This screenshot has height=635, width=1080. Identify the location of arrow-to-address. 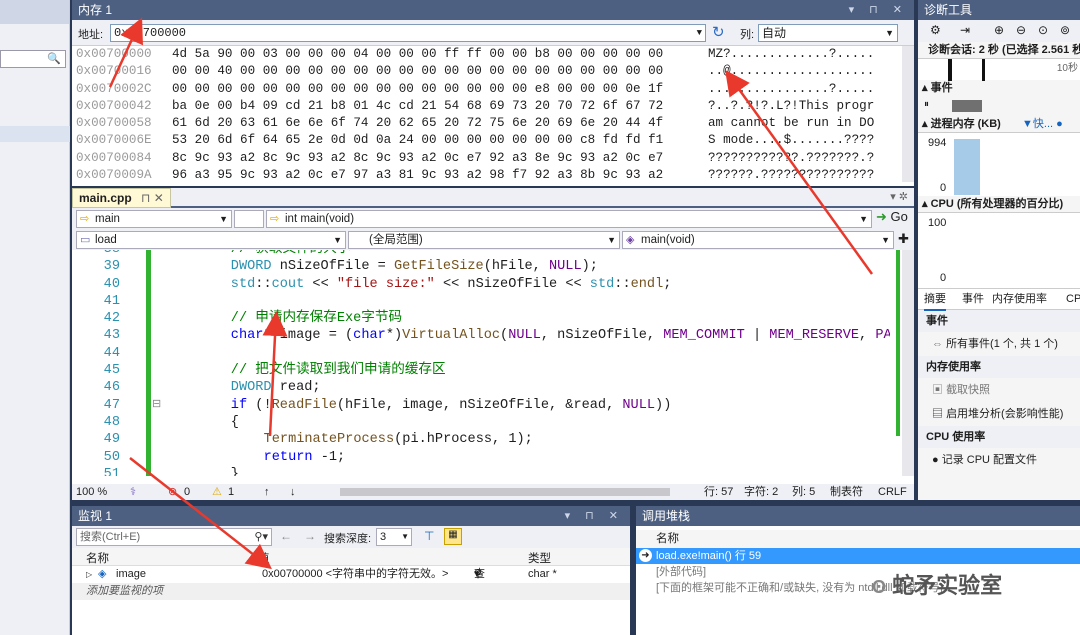
(125, 52).